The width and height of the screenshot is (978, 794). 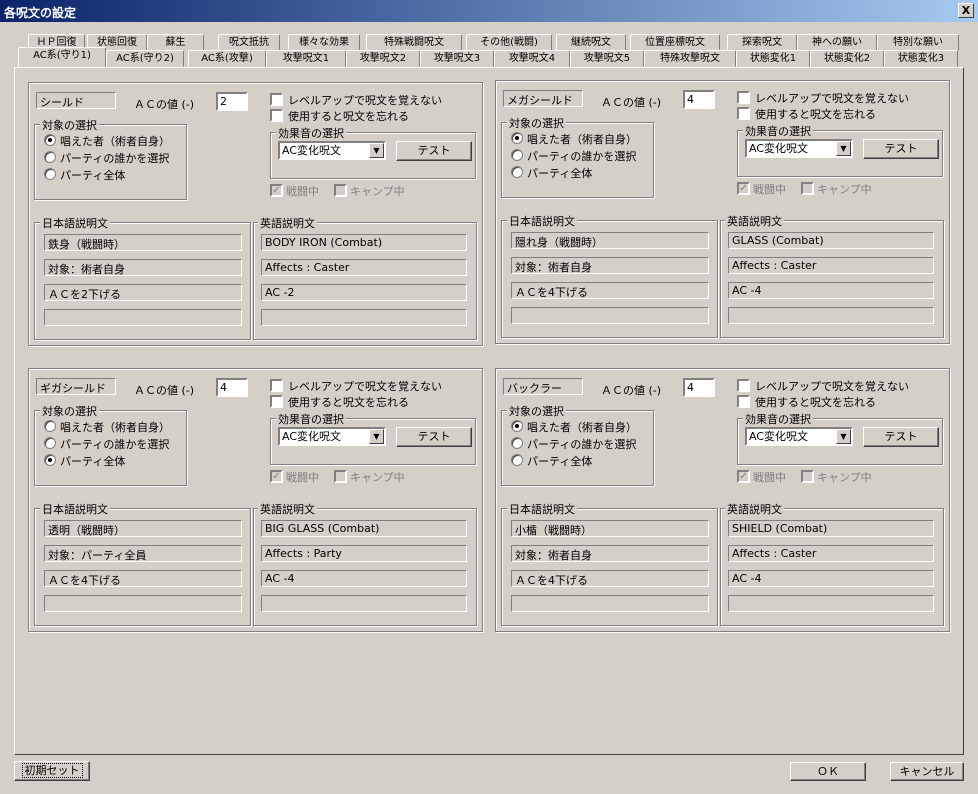 What do you see at coordinates (607, 58) in the screenshot?
I see `tab-row2-7: 攻撃呪文5` at bounding box center [607, 58].